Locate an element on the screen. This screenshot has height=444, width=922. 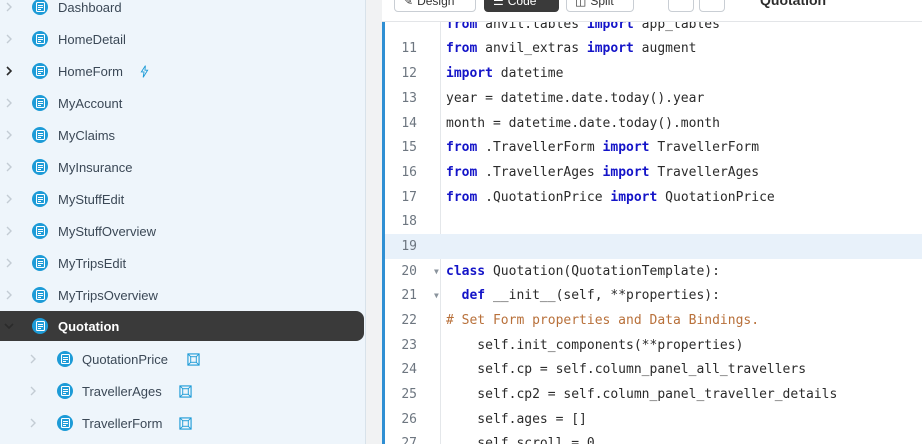
code-line: 21 ▼ def __init__(self, **properties): is located at coordinates (653, 295).